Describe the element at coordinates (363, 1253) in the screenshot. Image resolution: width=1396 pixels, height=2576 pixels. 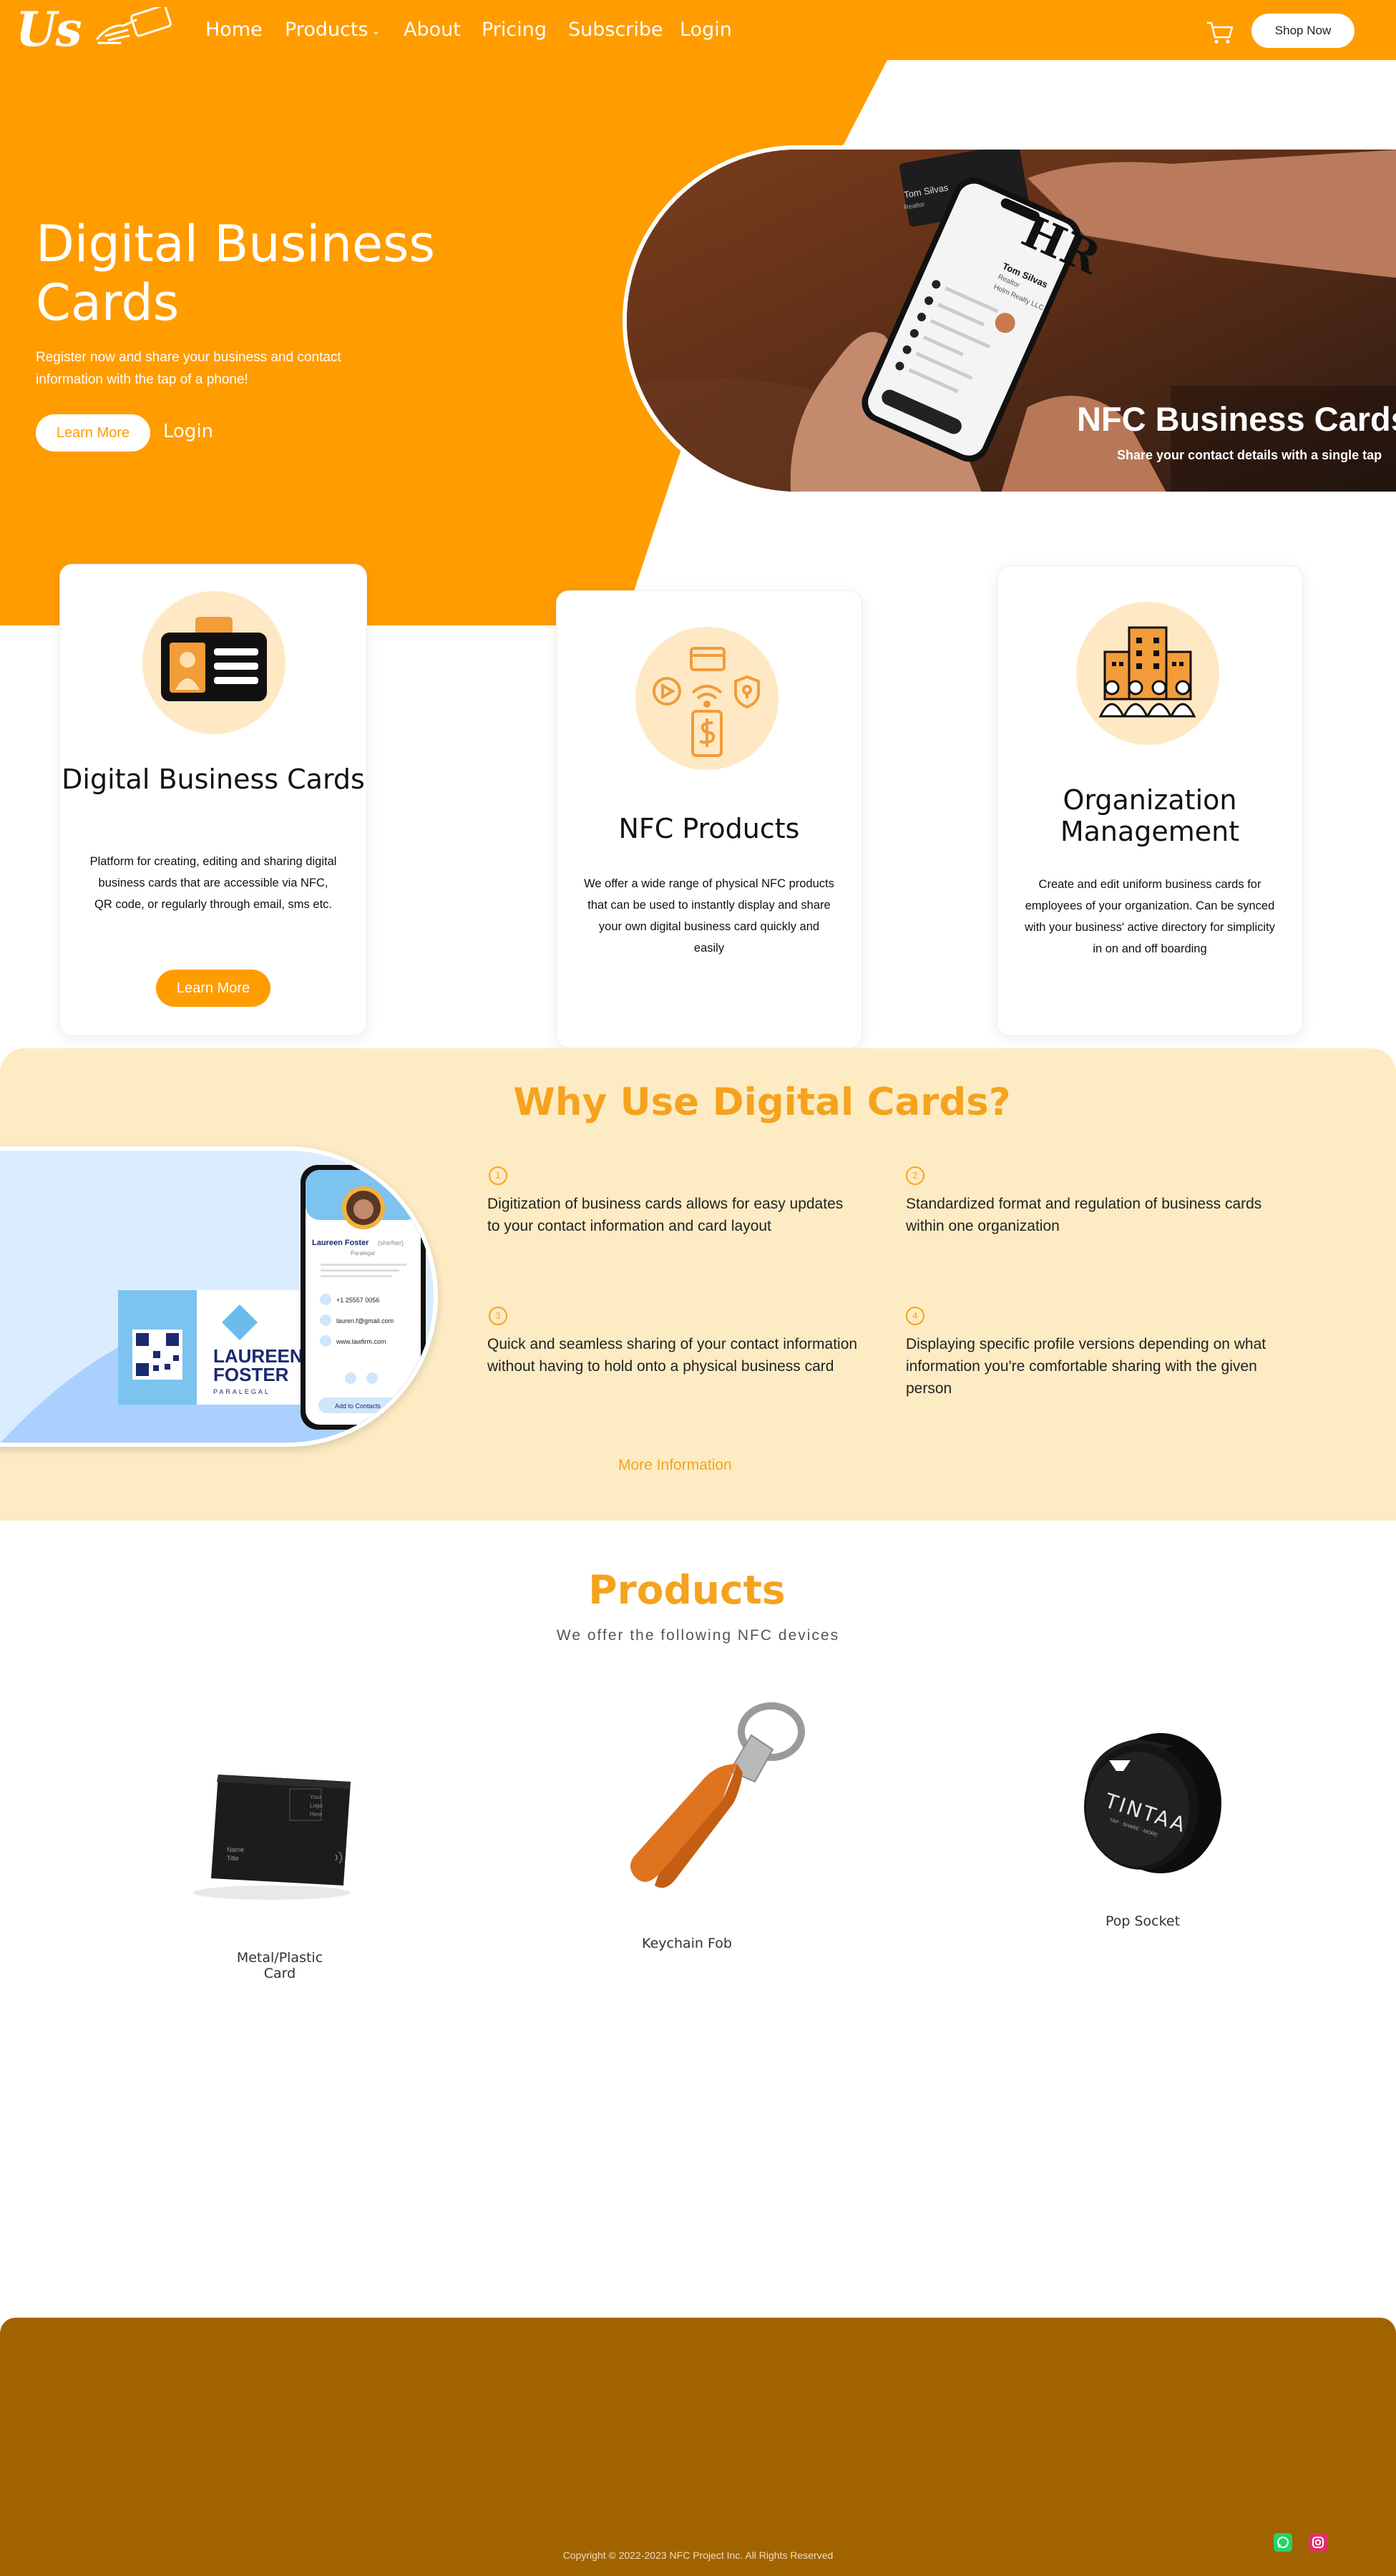
I see `why-phone-role: Paralegal` at that location.